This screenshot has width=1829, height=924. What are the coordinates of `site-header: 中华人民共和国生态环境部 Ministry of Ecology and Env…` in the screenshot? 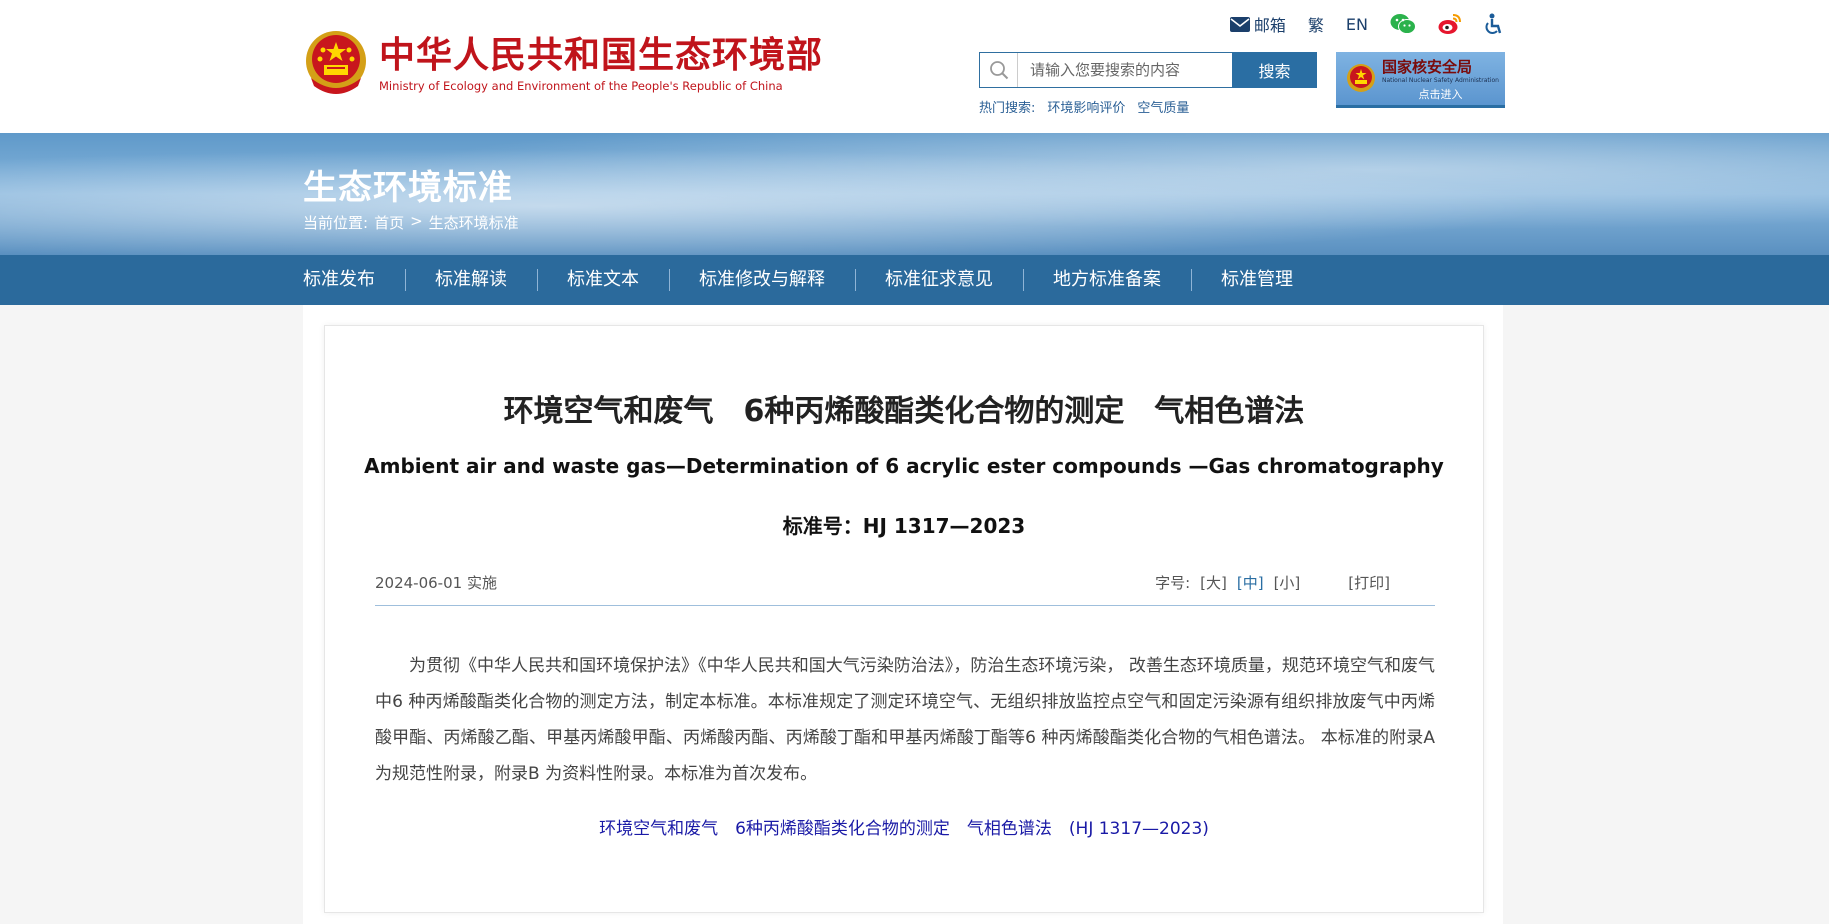 It's located at (914, 66).